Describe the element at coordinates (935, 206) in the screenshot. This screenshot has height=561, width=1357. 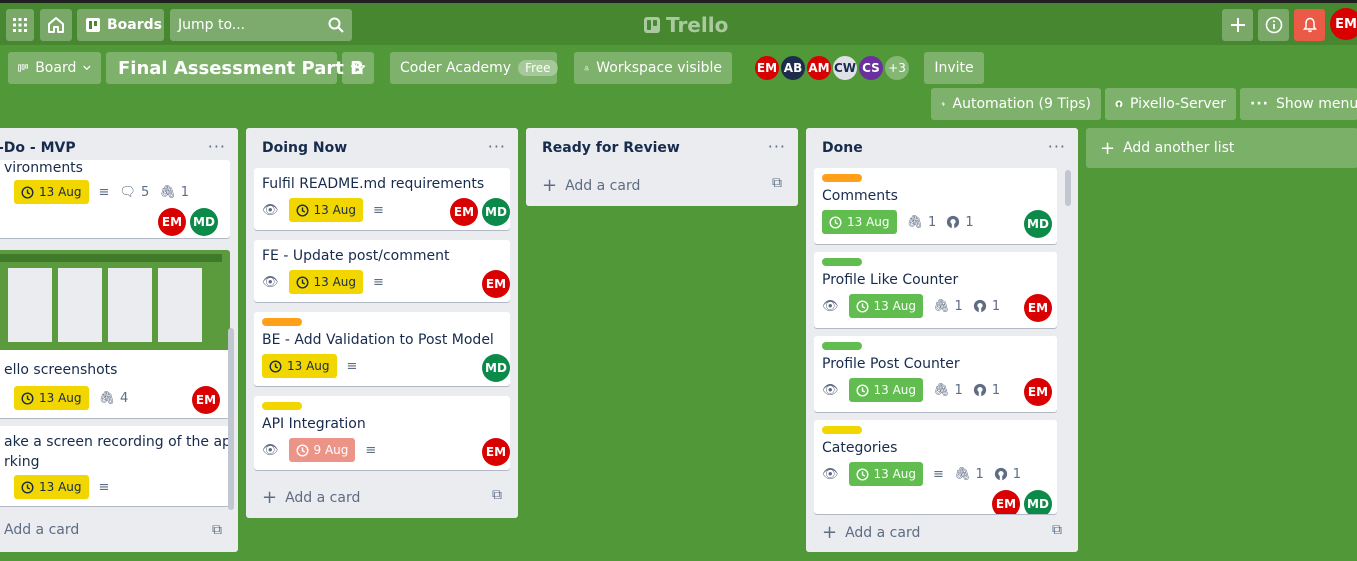
I see `card: Comments 13 Aug 🖇 1 1 MD` at that location.